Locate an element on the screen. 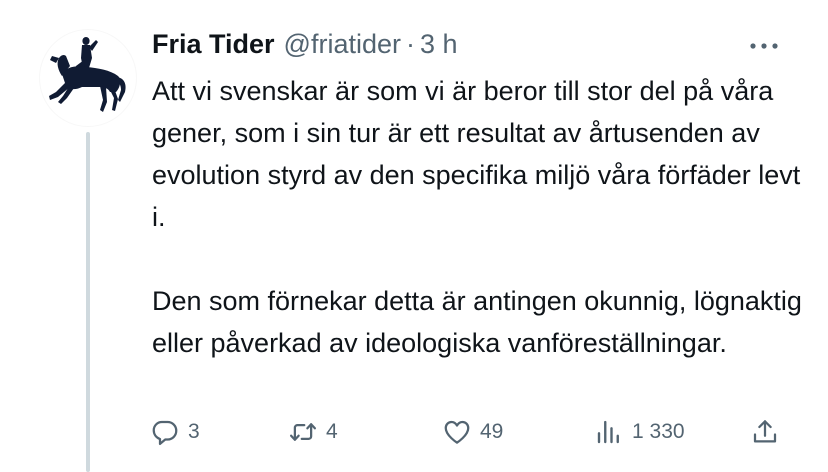 This screenshot has height=472, width=828. tweet-timestamp: 3 h is located at coordinates (439, 44).